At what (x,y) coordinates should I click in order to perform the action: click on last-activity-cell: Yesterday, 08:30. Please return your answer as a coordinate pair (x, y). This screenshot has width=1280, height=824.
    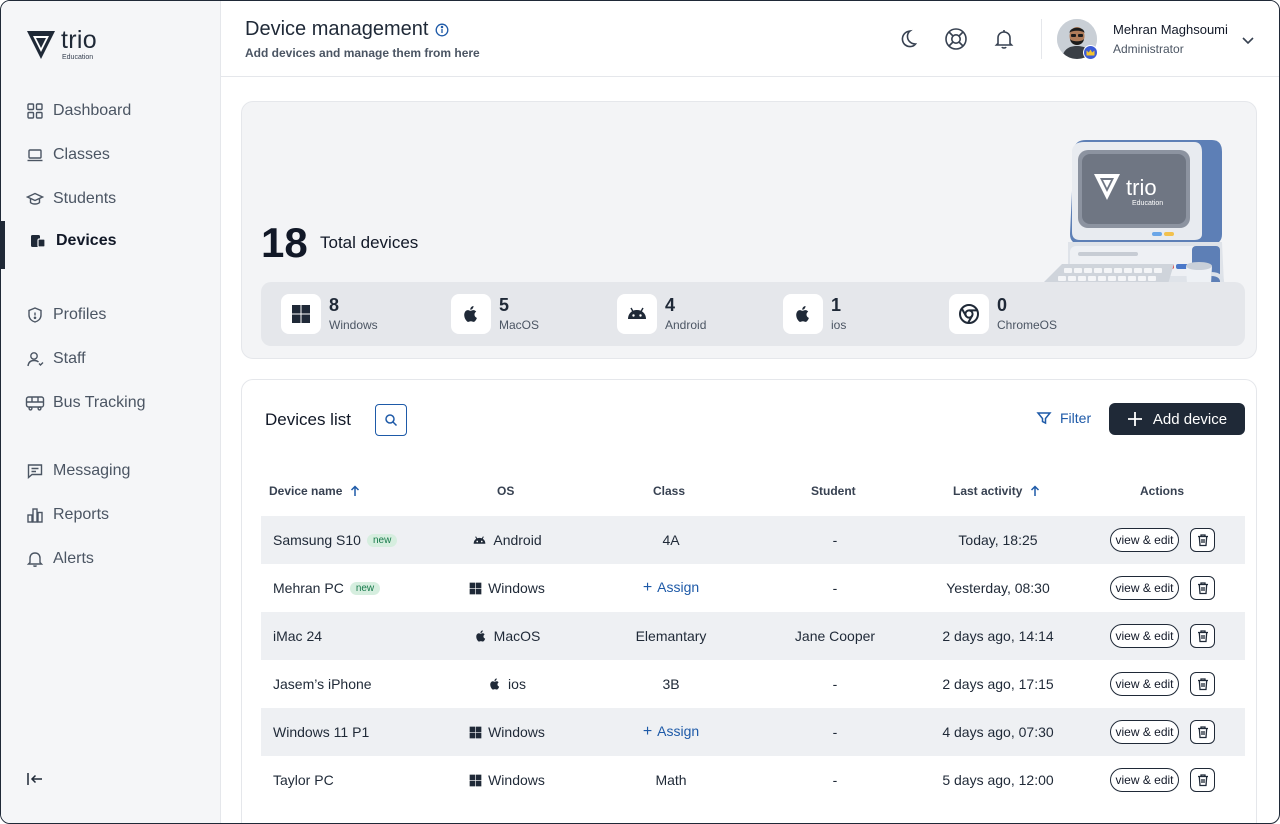
    Looking at the image, I should click on (998, 588).